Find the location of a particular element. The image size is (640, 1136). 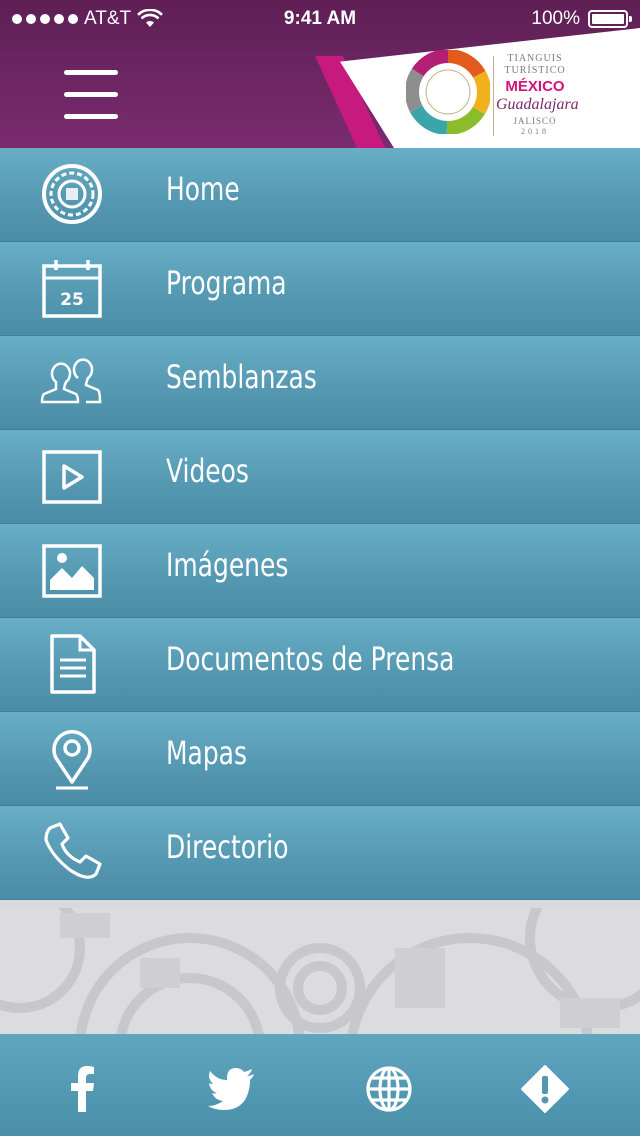

battery-percent: 100% is located at coordinates (555, 18).